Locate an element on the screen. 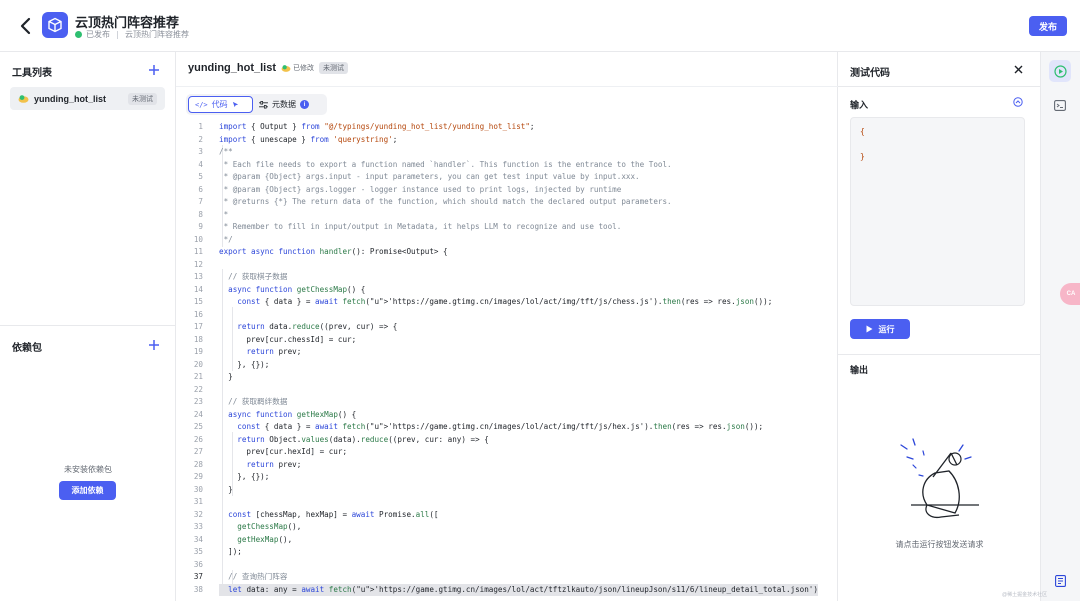  line-number: 7 is located at coordinates (200, 201).